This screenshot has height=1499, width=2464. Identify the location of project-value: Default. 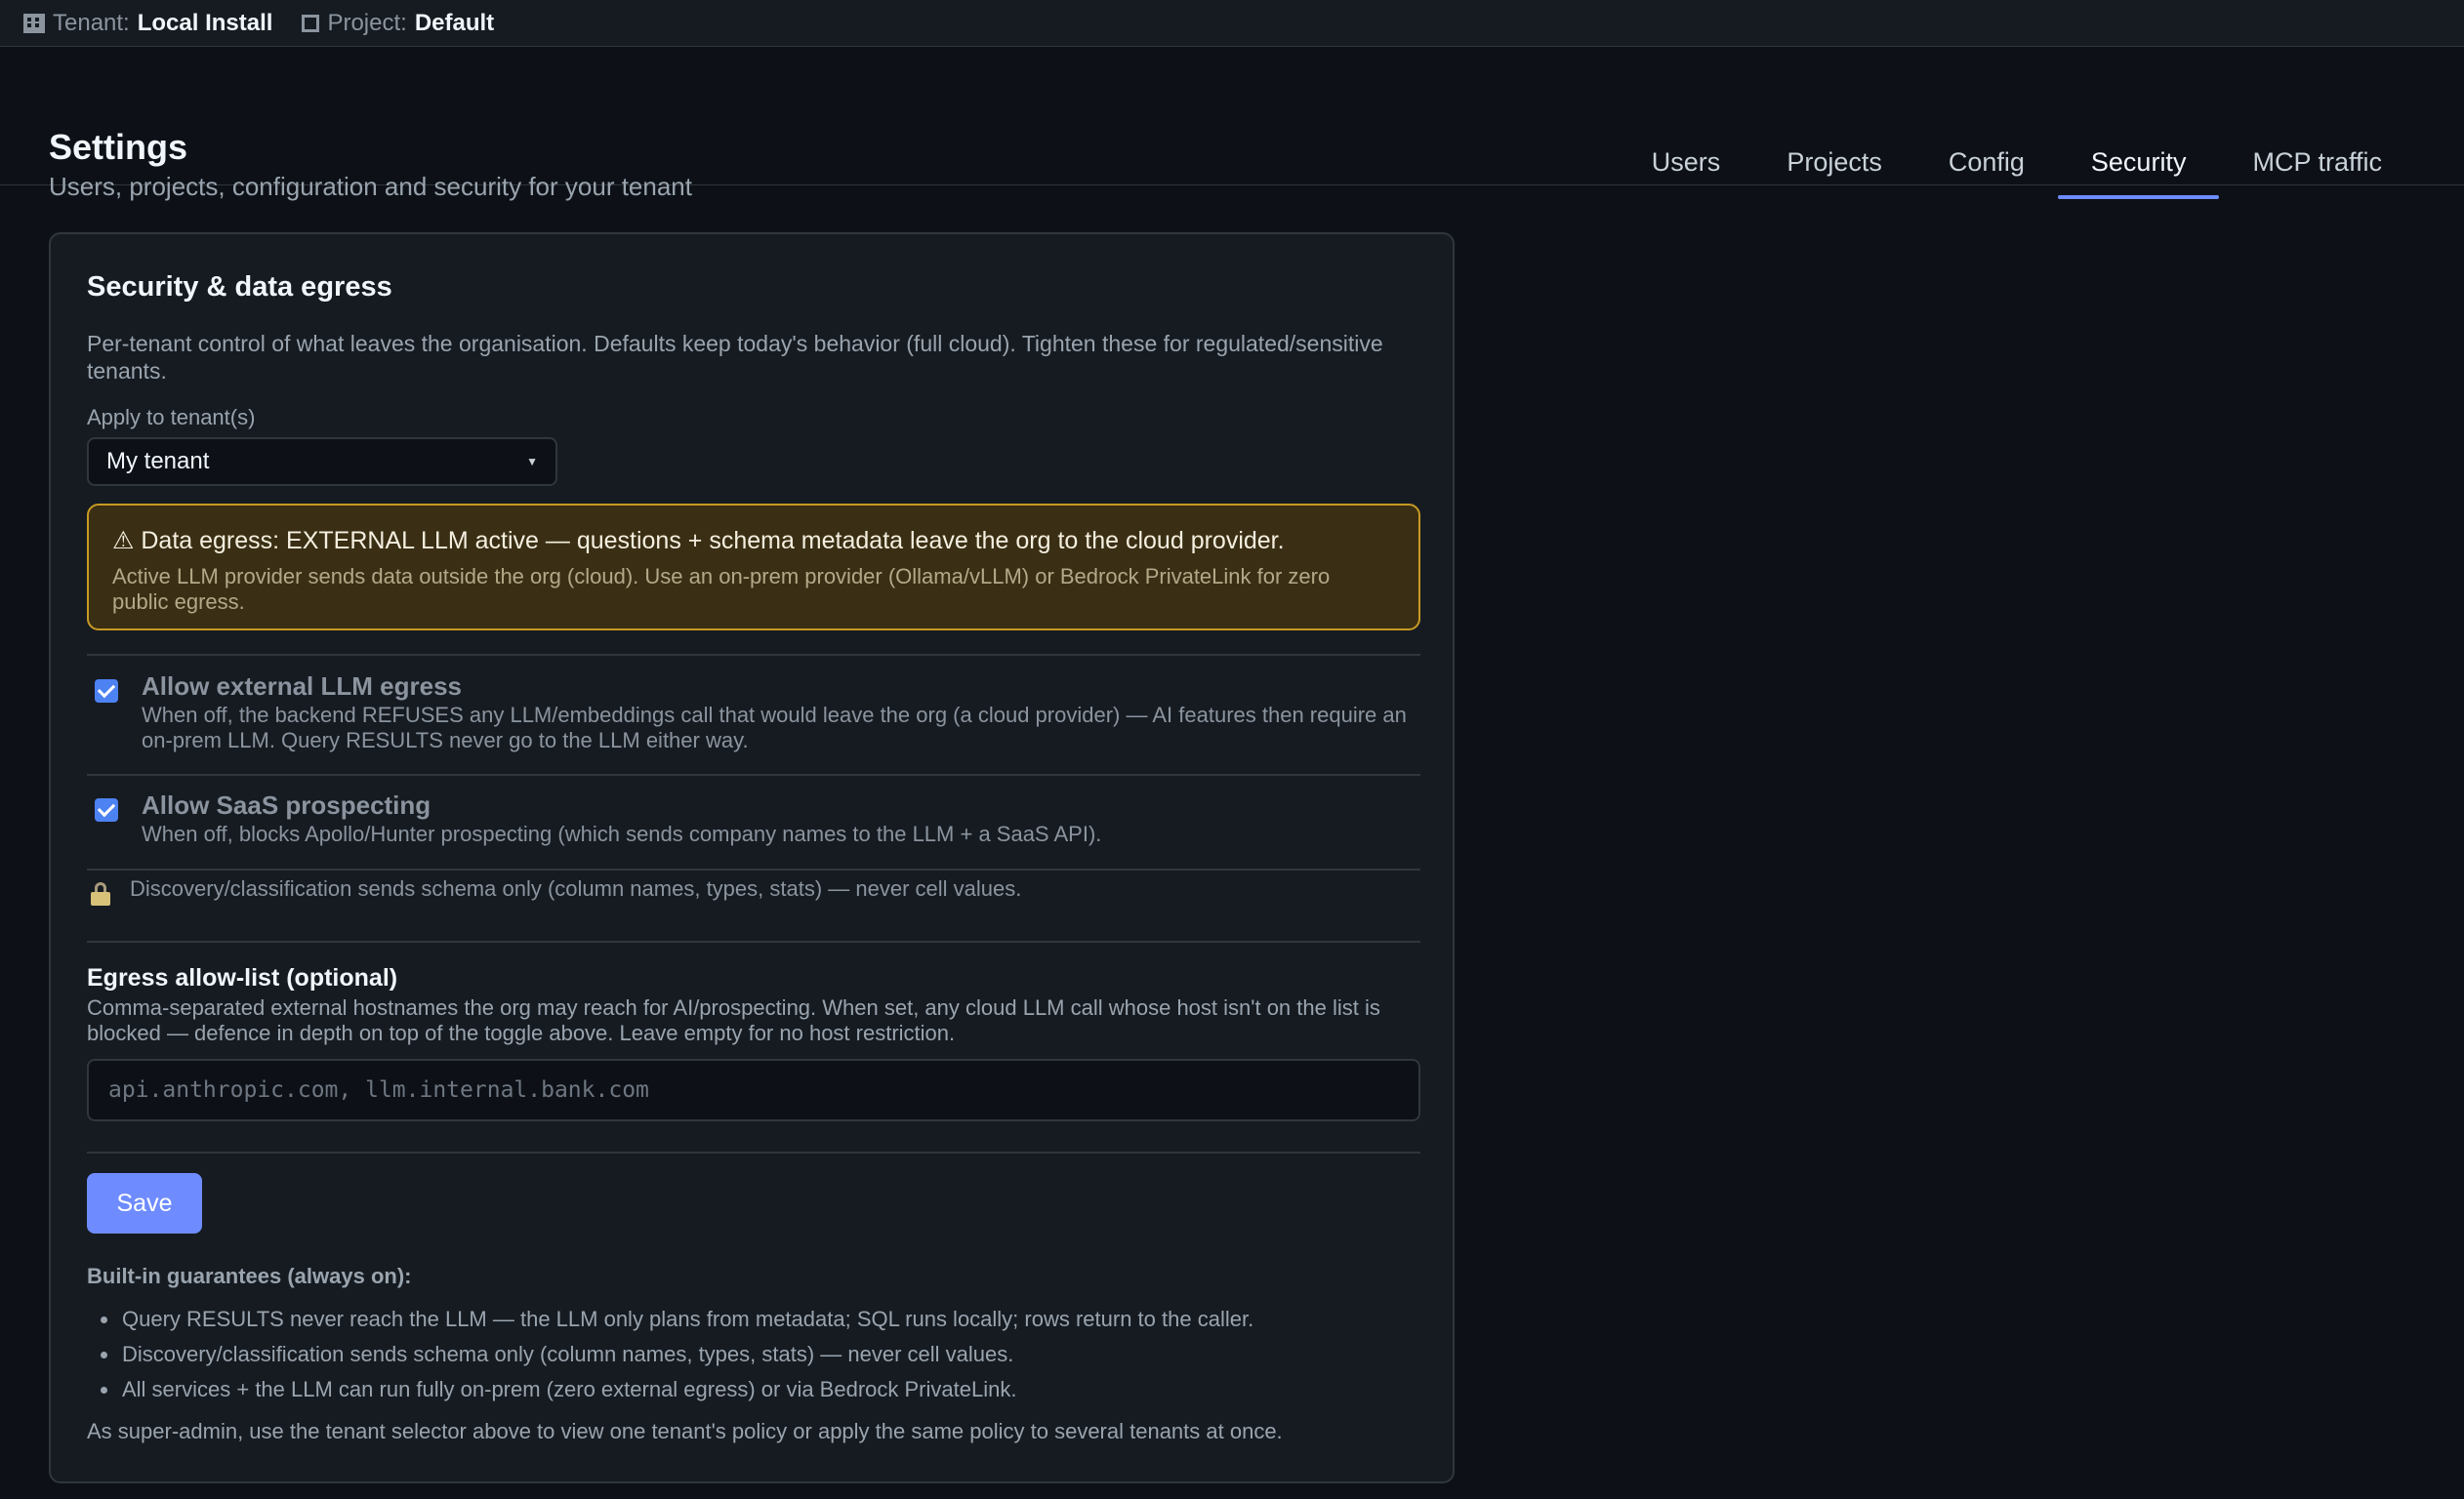
(454, 23).